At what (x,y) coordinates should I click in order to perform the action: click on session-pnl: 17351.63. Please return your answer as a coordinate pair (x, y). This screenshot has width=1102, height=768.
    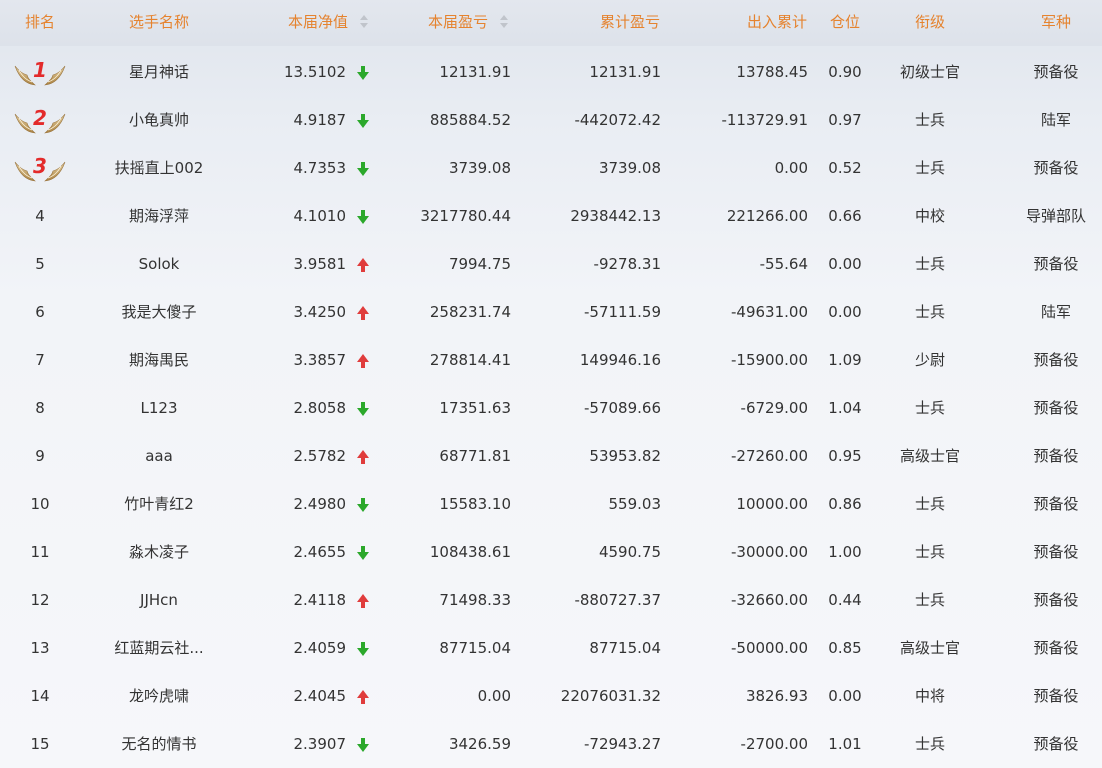
    Looking at the image, I should click on (475, 408).